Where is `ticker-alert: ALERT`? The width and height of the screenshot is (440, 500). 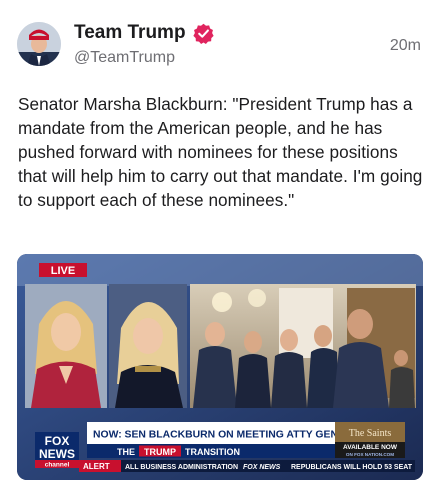
ticker-alert: ALERT is located at coordinates (96, 466).